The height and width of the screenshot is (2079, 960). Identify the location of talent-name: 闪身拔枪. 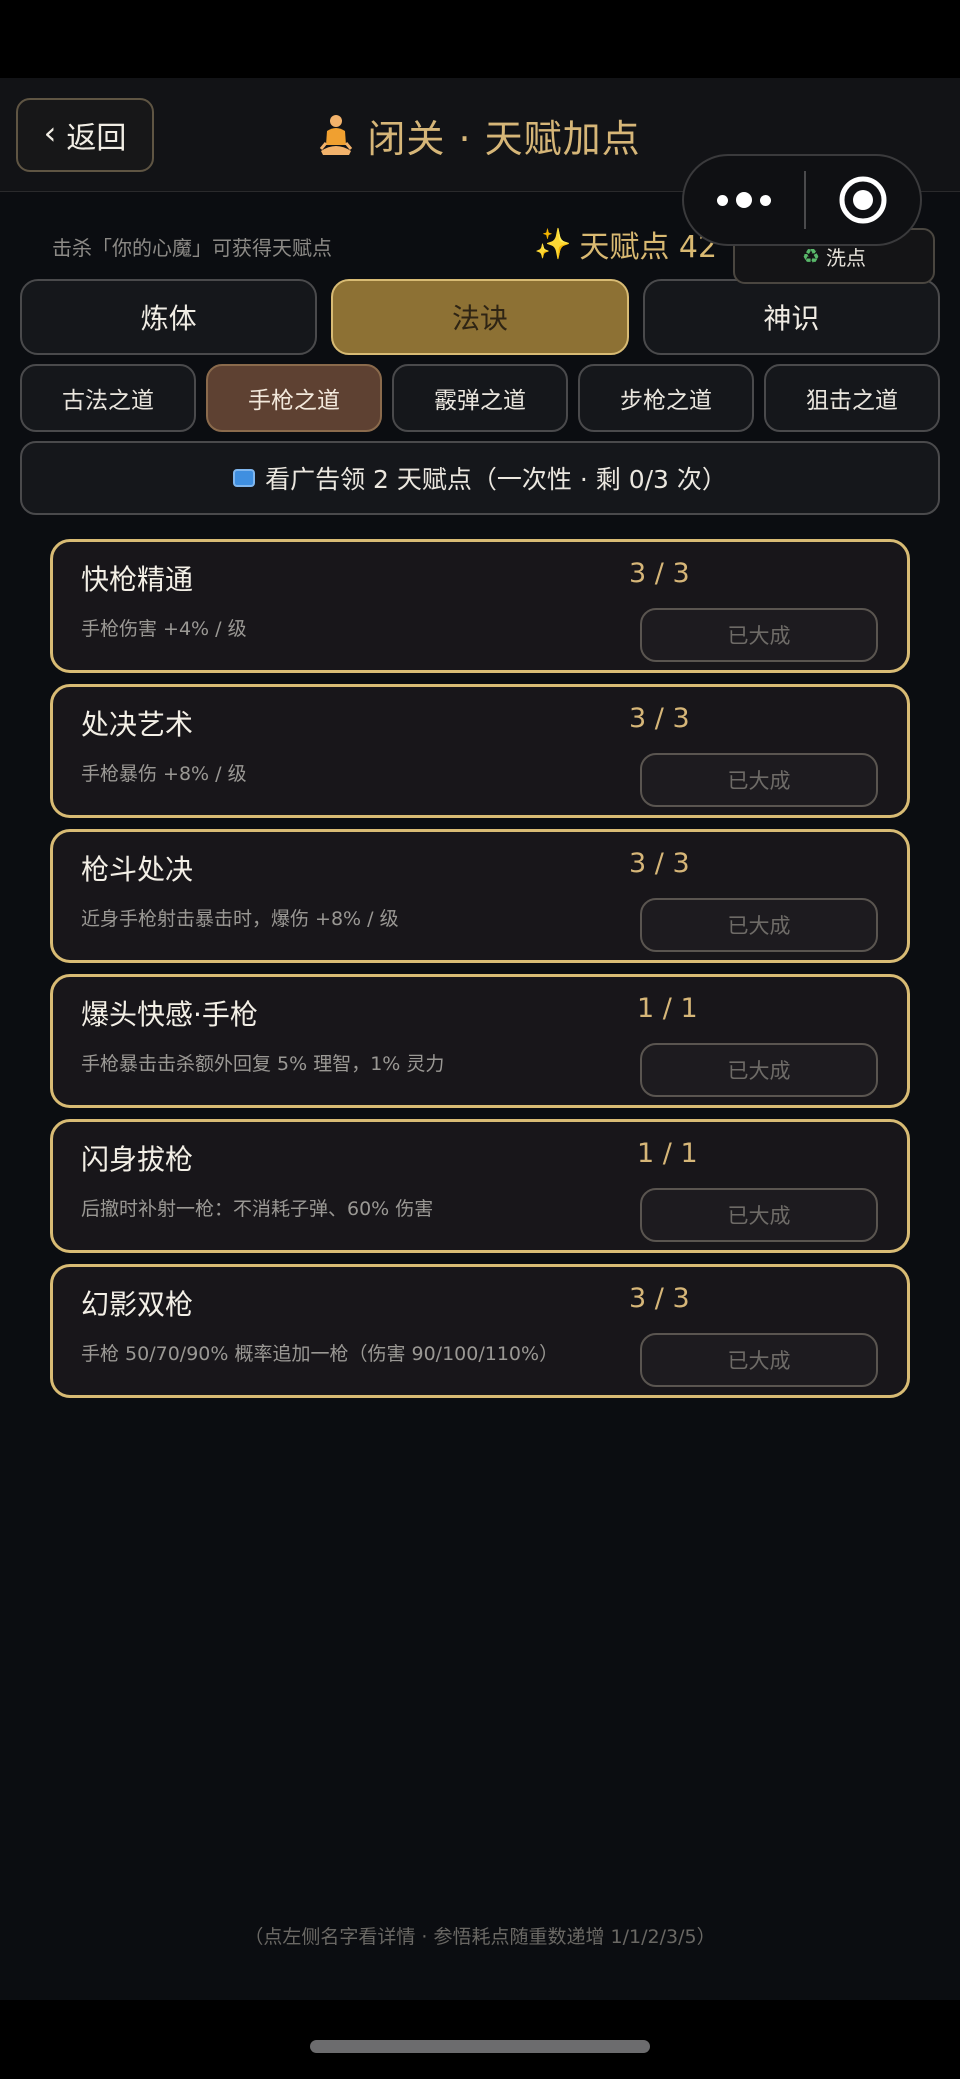
(137, 1158).